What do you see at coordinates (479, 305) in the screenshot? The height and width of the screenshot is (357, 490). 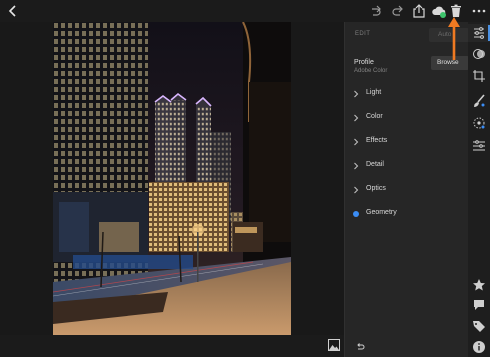 I see `comment-icon` at bounding box center [479, 305].